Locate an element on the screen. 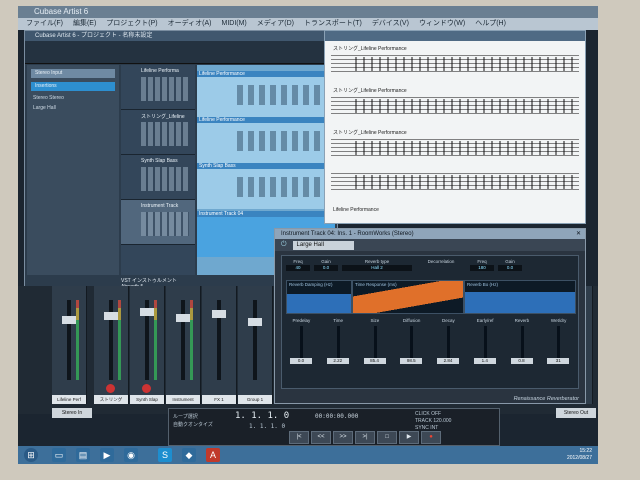  part-label: Lifeline Performance is located at coordinates (222, 74).